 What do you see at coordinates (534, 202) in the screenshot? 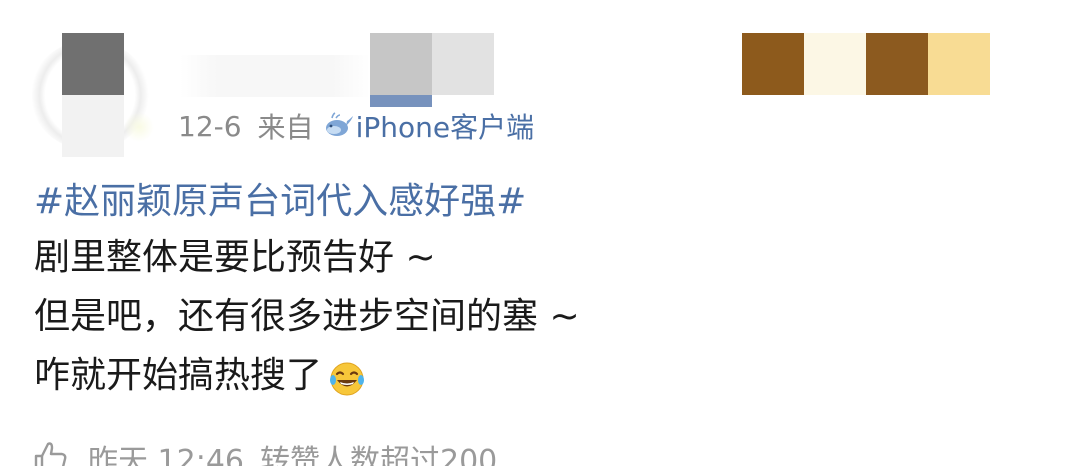
I see `topic-hashtag-link: #赵丽颖原声台词代入感好强#` at bounding box center [534, 202].